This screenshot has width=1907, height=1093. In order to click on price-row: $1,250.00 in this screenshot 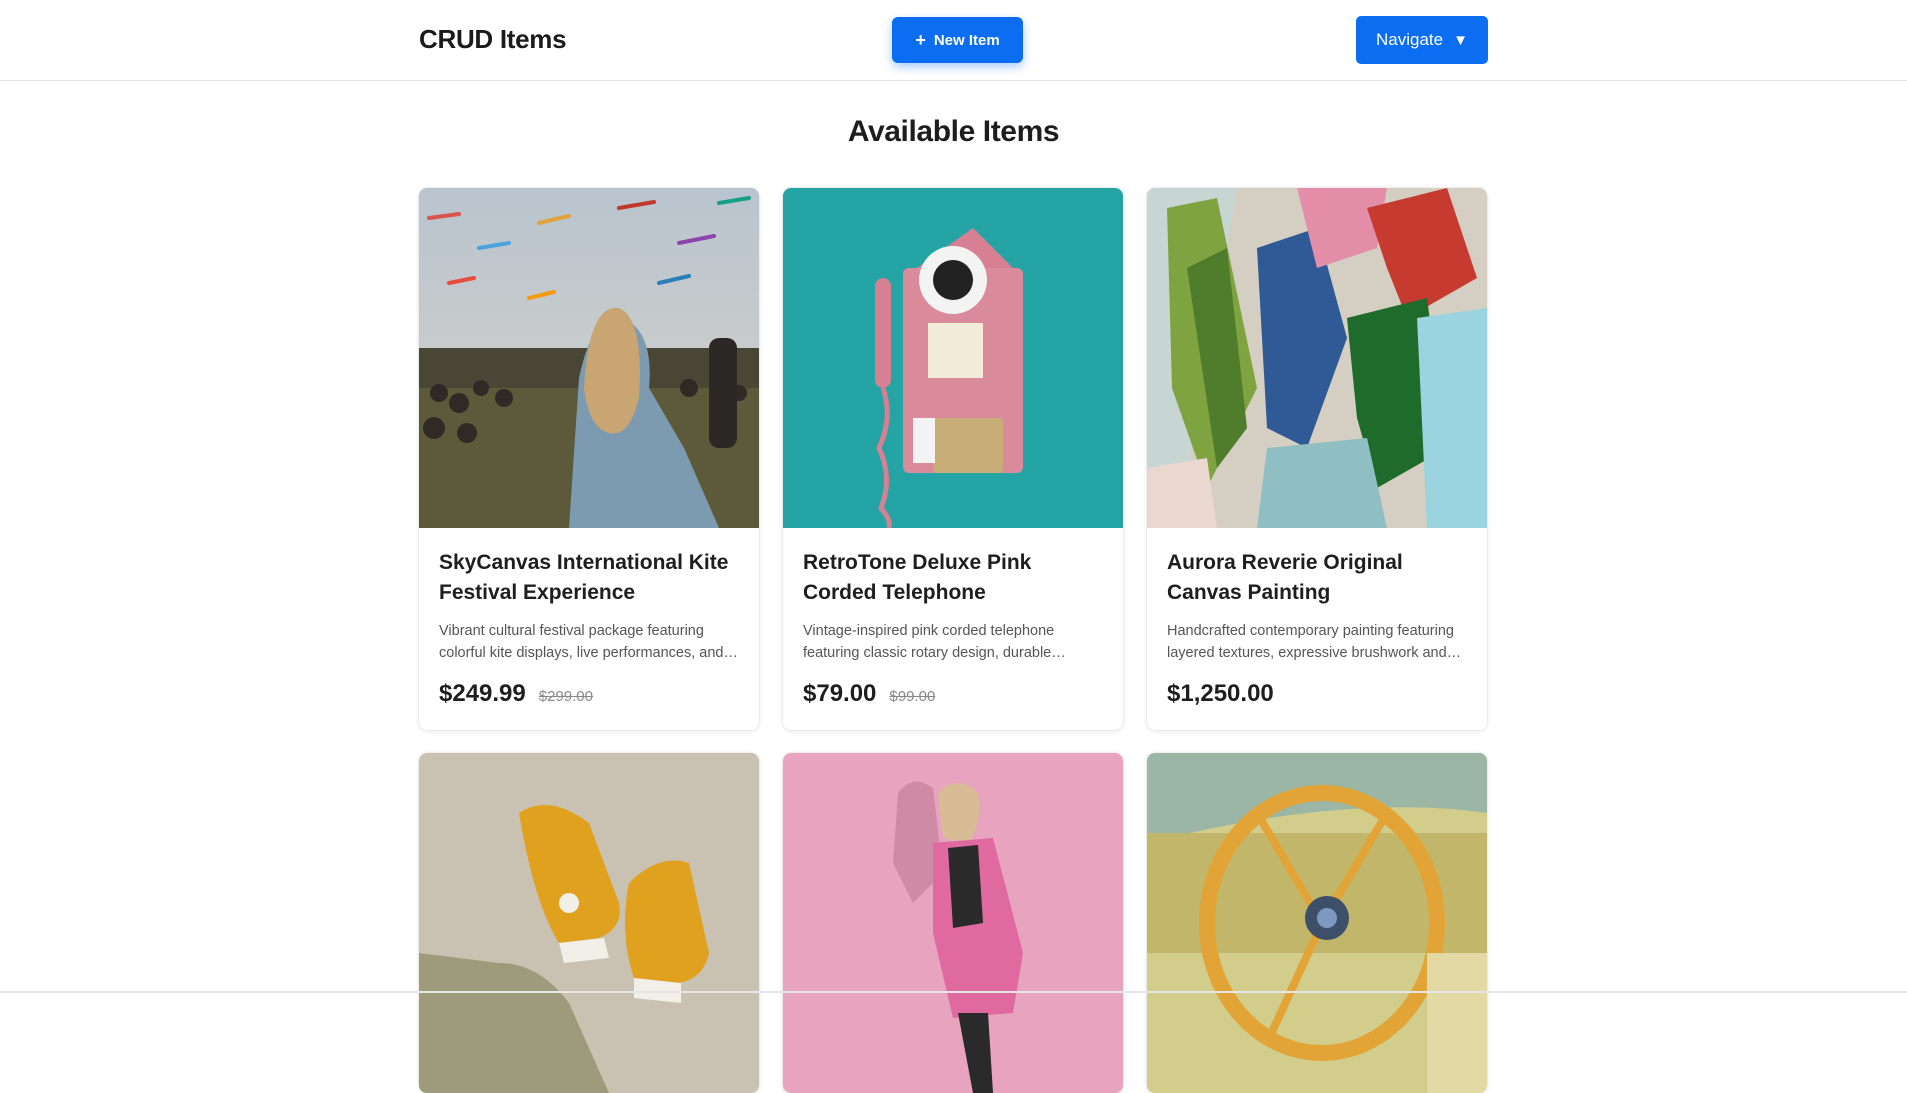, I will do `click(1317, 694)`.